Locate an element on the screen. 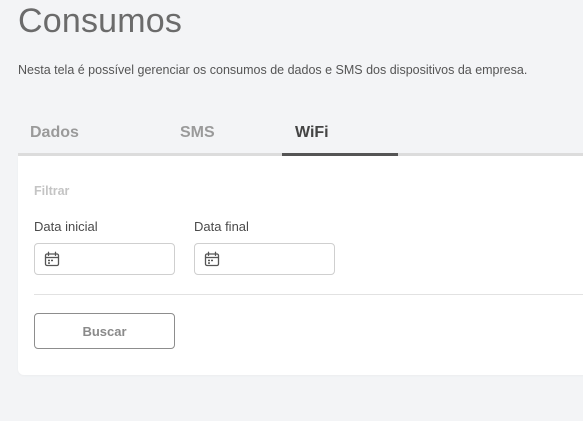 Image resolution: width=583 pixels, height=421 pixels. consumption-tabs: Dados SMS WiFi is located at coordinates (300, 134).